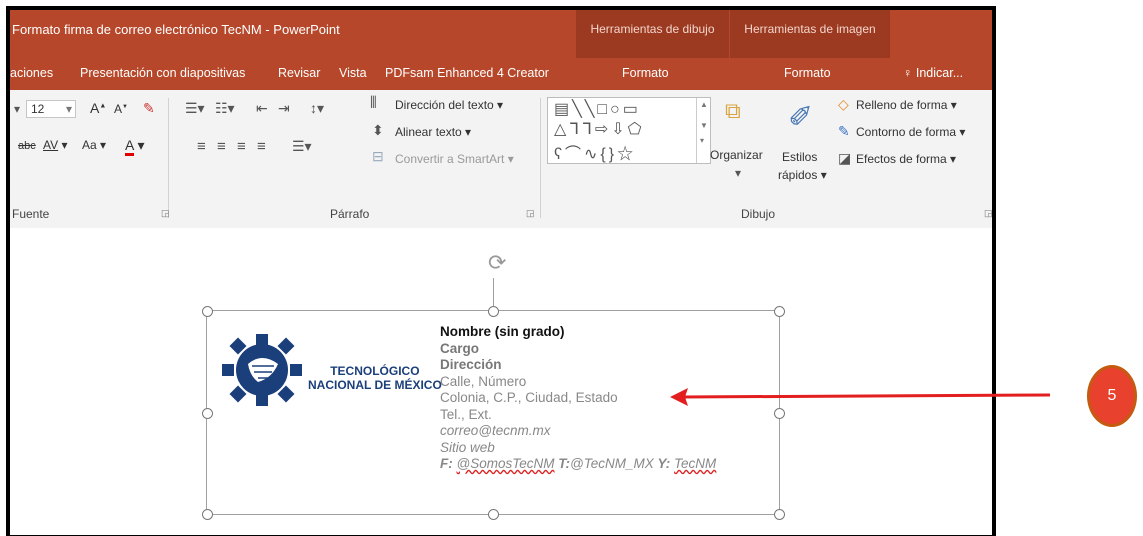 Image resolution: width=1143 pixels, height=536 pixels. I want to click on shape-effects-button: Efectos de forma ▾, so click(906, 159).